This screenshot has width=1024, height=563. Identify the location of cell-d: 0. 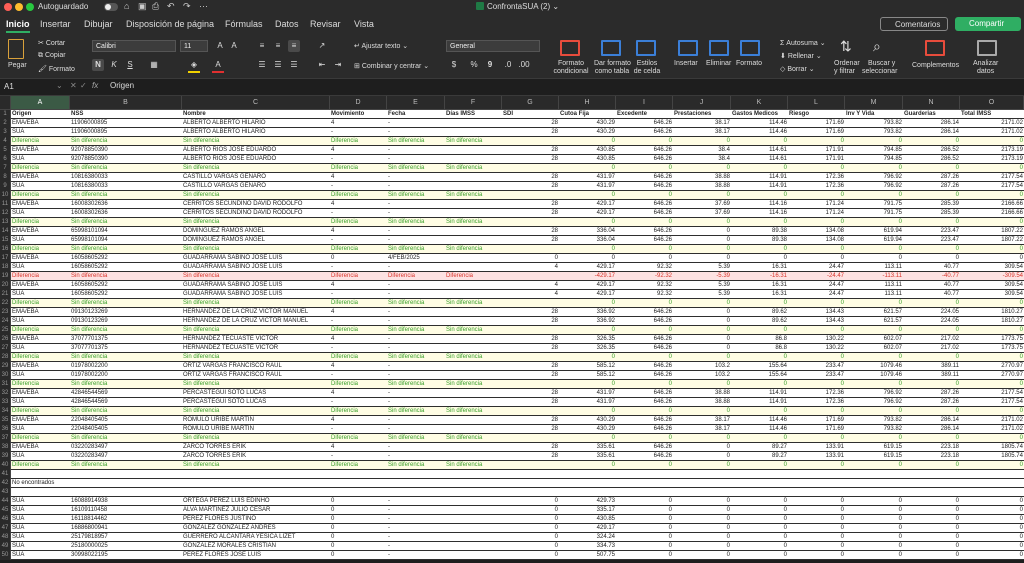
(358, 537).